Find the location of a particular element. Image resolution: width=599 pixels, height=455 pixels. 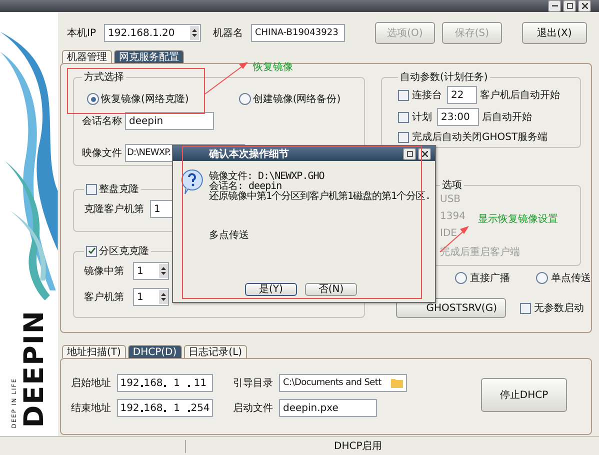

logo: DEEPIN is located at coordinates (34, 369).